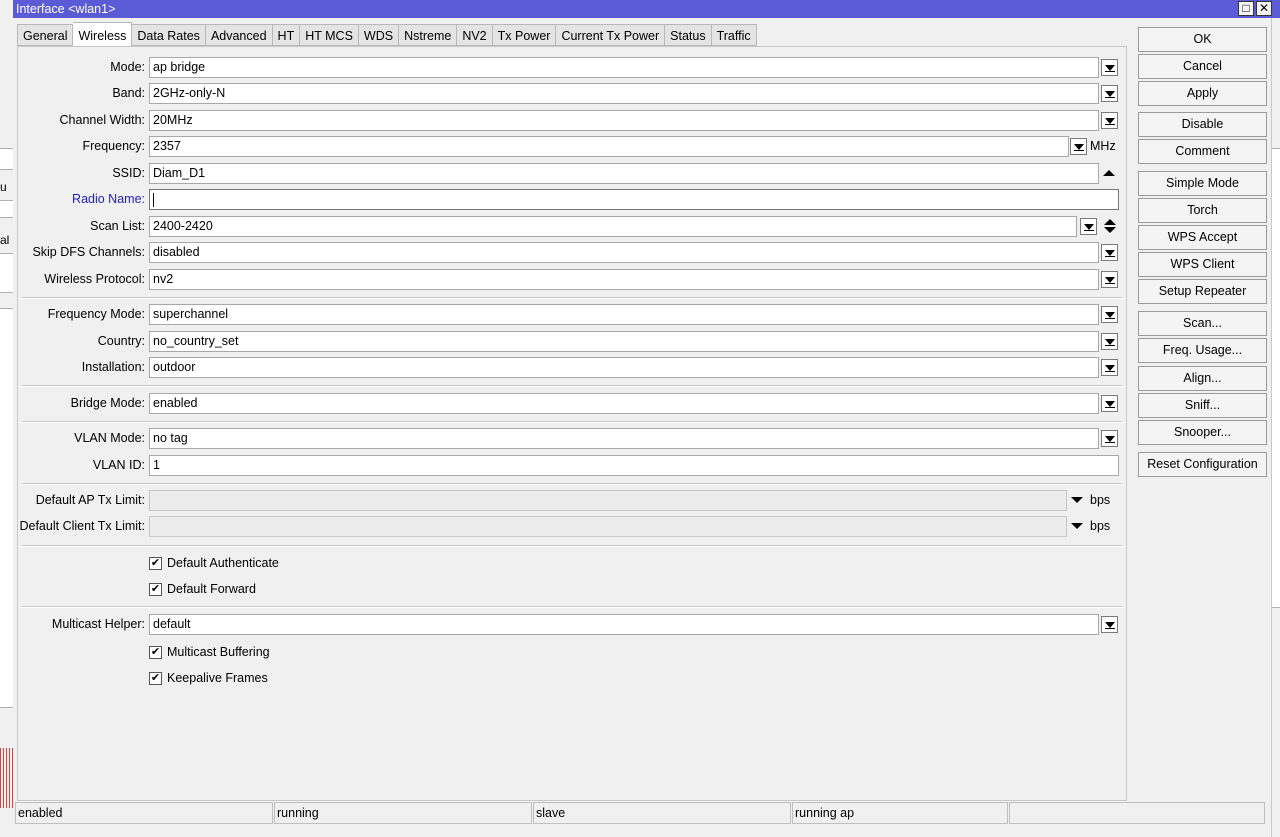  Describe the element at coordinates (475, 35) in the screenshot. I see `tab-nv2: NV2` at that location.